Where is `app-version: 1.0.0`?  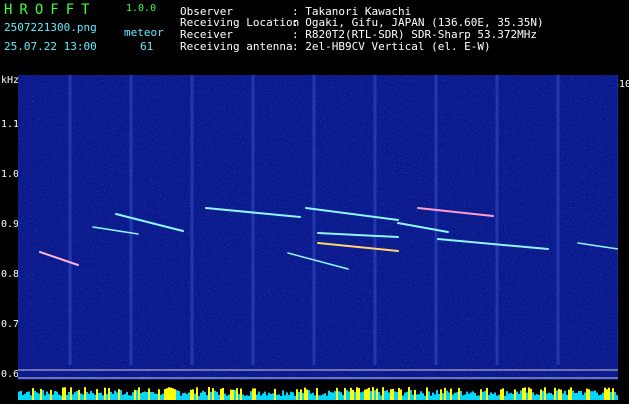 app-version: 1.0.0 is located at coordinates (141, 8).